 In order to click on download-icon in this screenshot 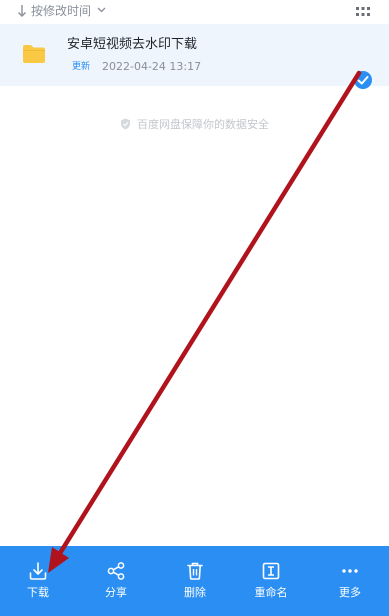, I will do `click(38, 571)`.